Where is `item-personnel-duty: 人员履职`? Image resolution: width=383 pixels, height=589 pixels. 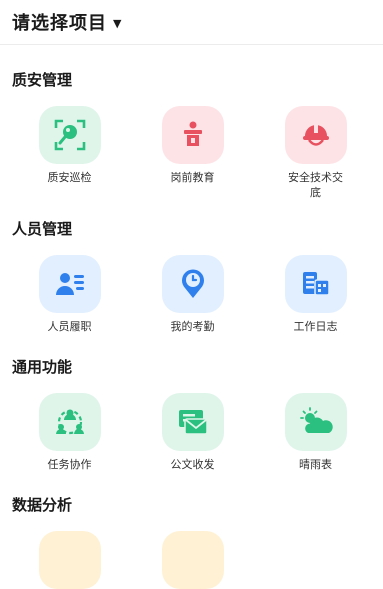
item-personnel-duty: 人员履职 is located at coordinates (69, 294).